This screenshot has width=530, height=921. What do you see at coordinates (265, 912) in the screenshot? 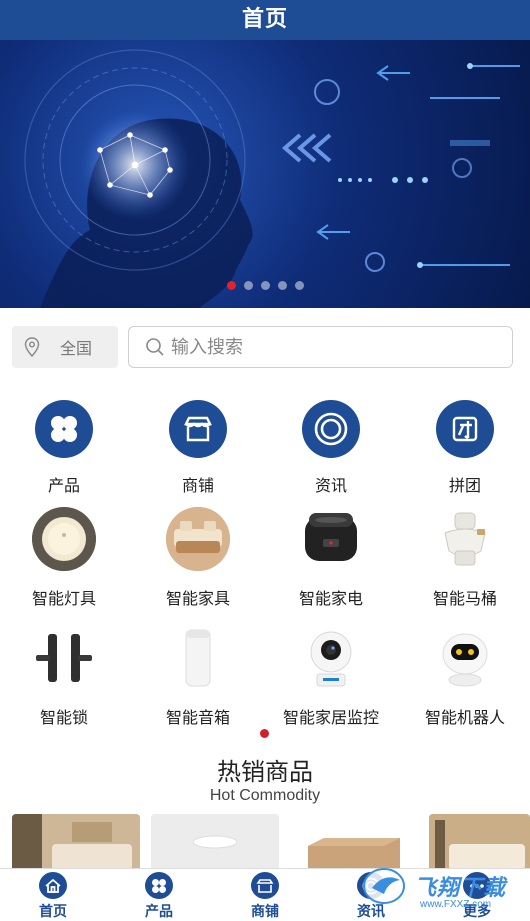
I see `tab-label: 商铺` at bounding box center [265, 912].